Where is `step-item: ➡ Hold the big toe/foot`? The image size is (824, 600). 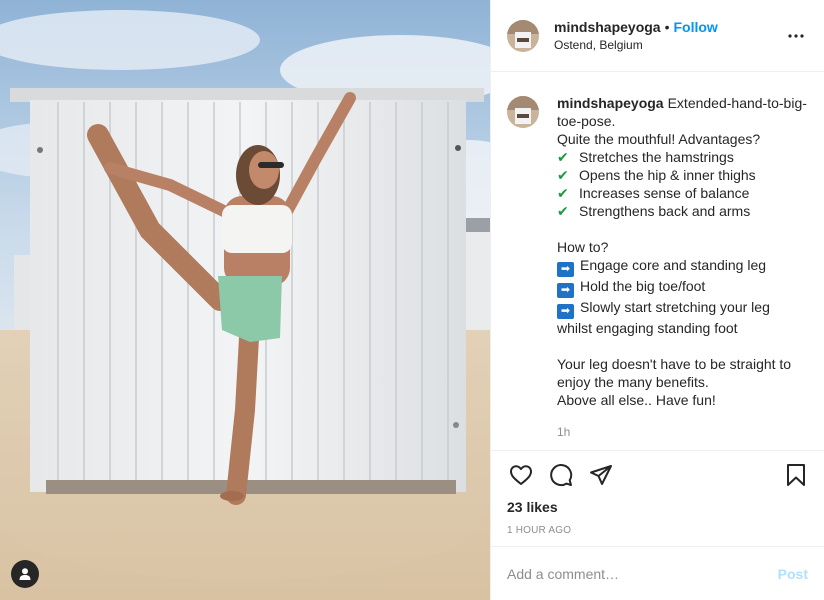
step-item: ➡ Hold the big toe/foot is located at coordinates (682, 287).